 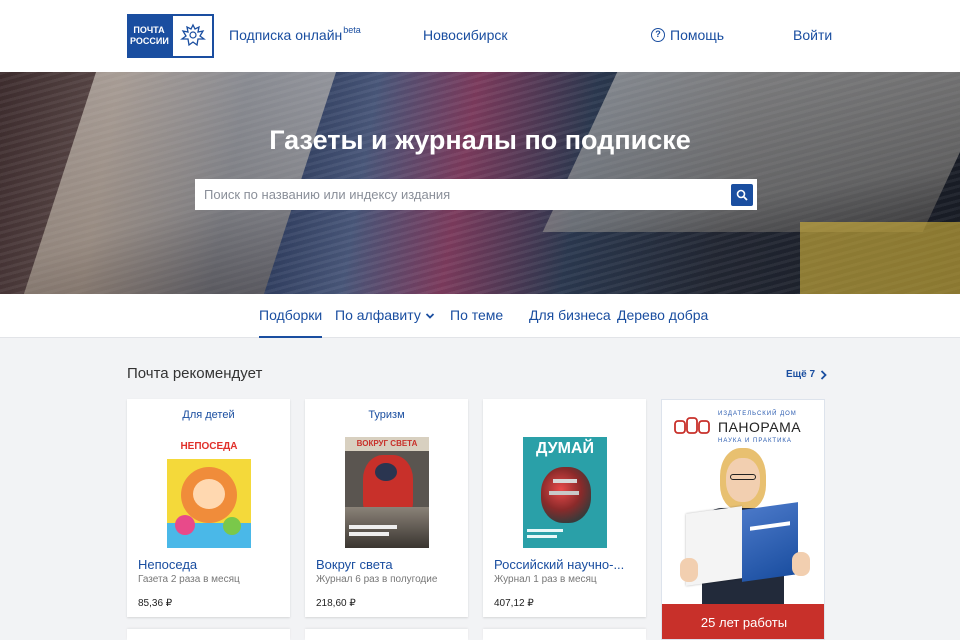 I want to click on tab-tree-of-good: Дерево добра, so click(x=662, y=322).